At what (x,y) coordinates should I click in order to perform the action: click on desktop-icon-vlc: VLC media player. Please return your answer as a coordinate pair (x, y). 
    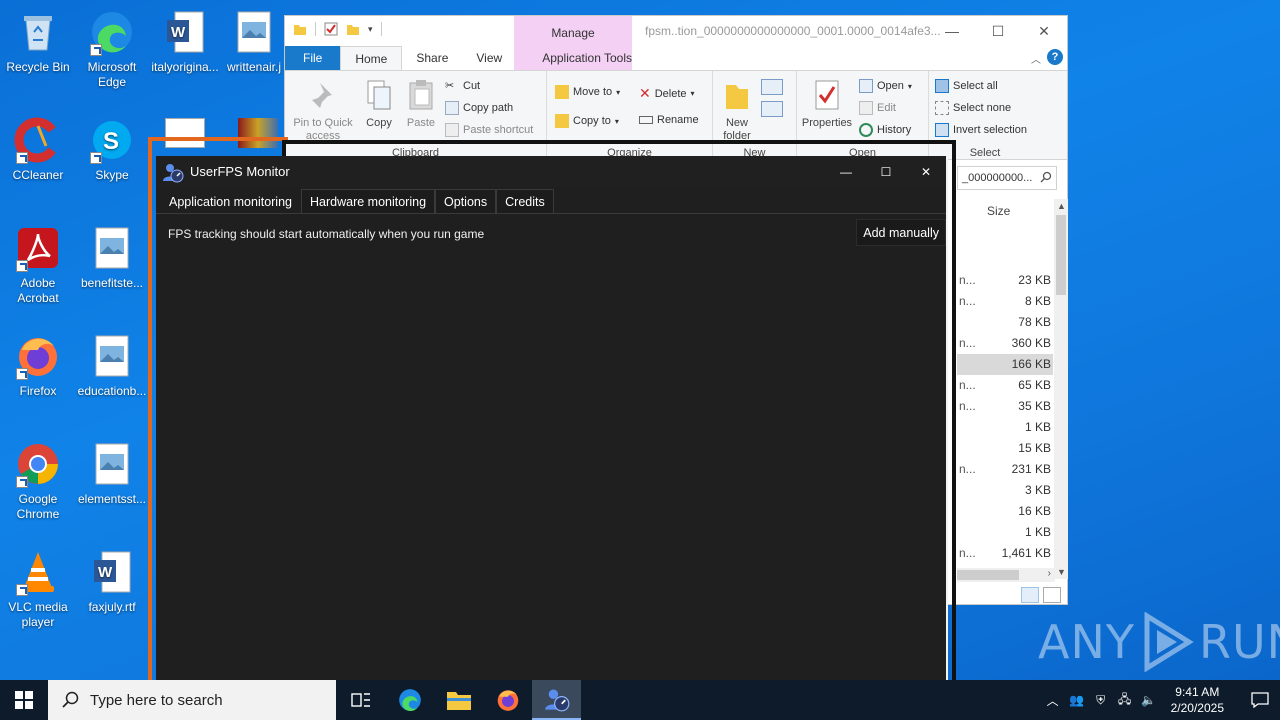
    Looking at the image, I should click on (38, 589).